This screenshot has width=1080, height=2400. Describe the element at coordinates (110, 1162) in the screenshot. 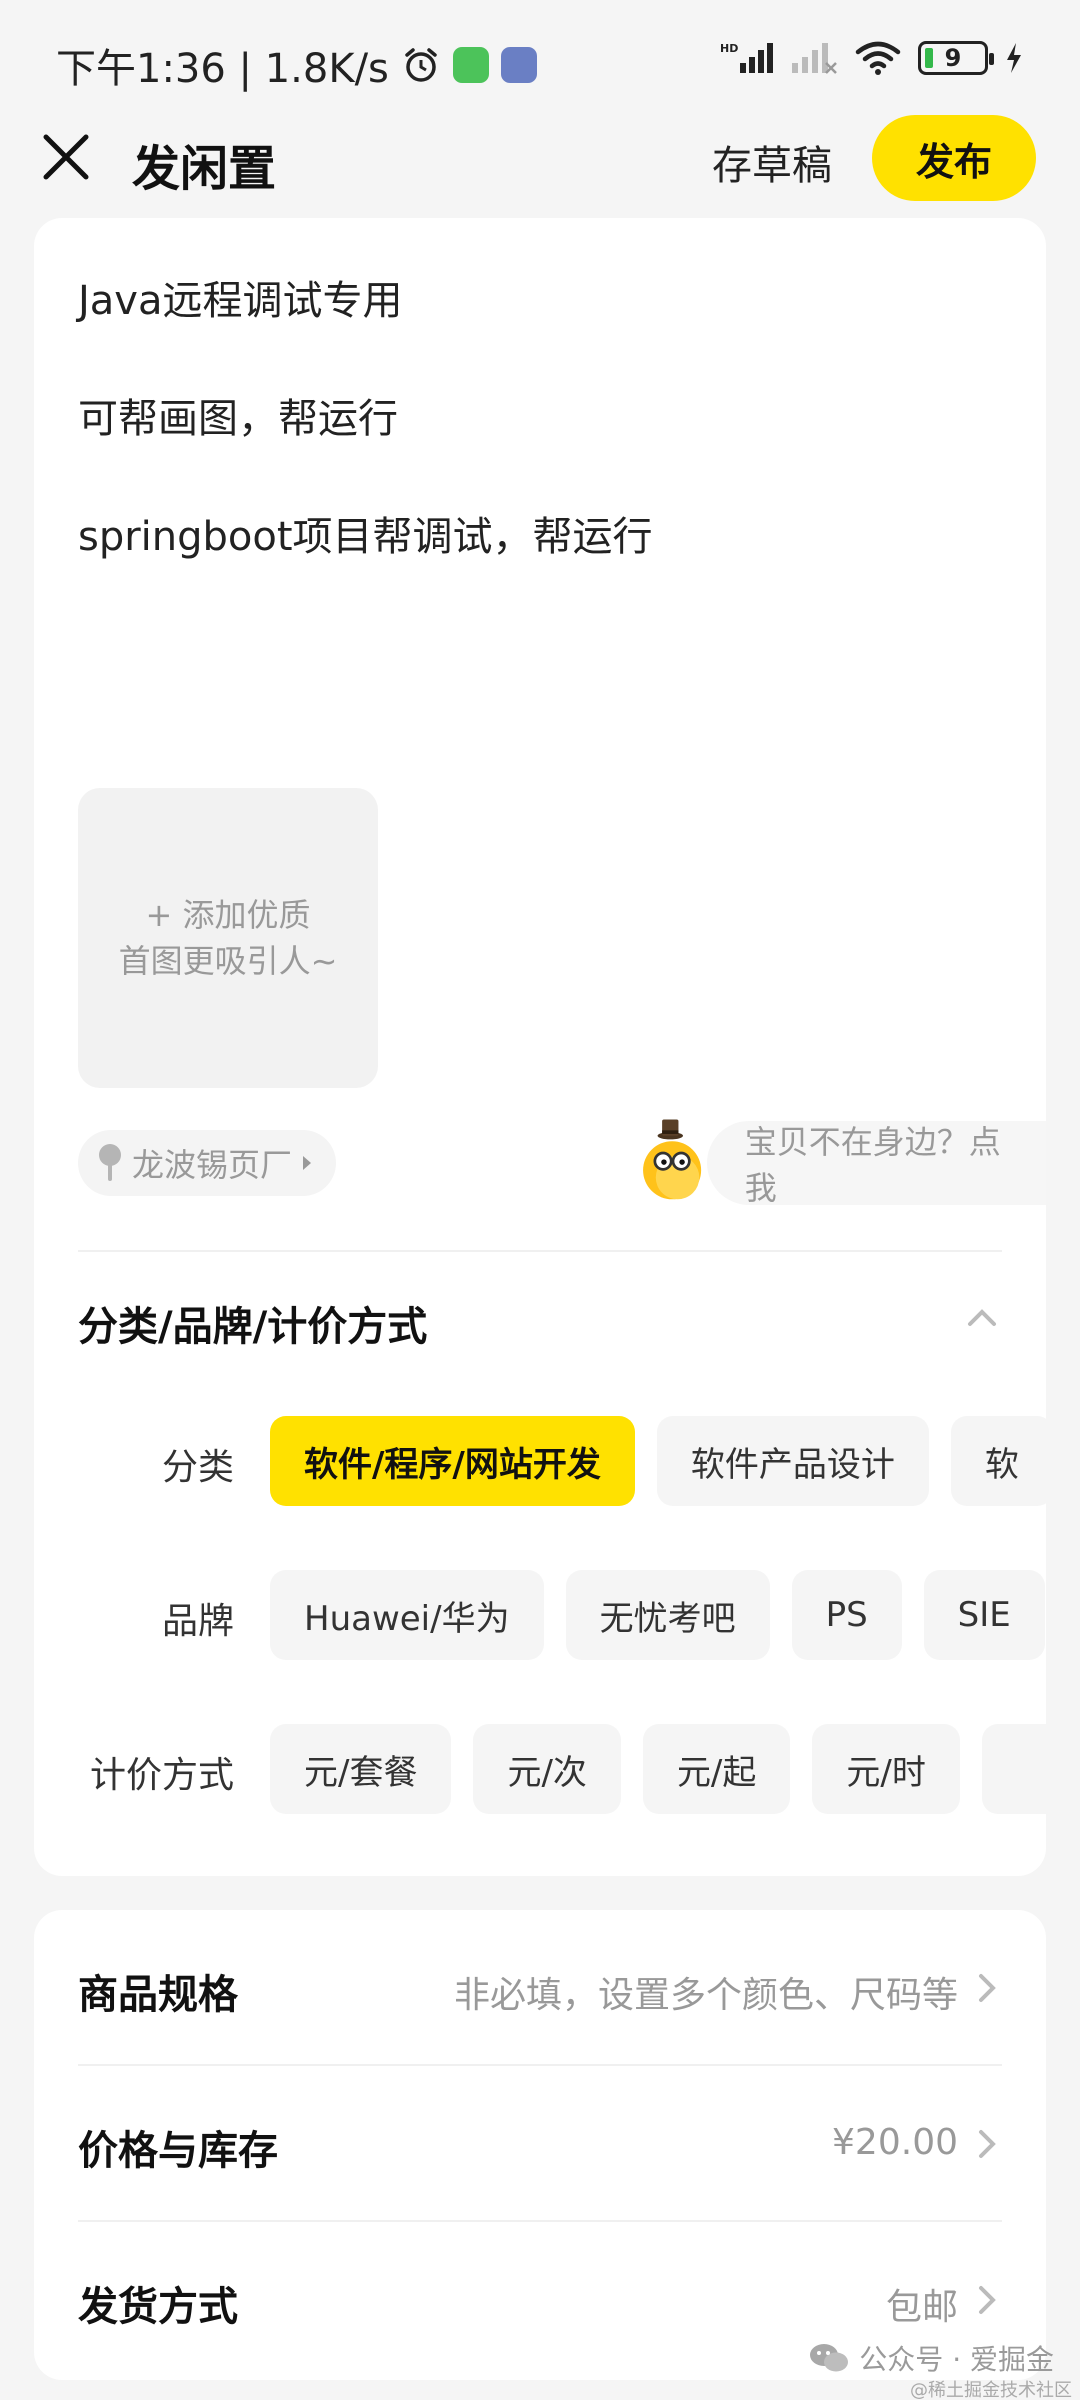

I see `location-pin-icon` at that location.